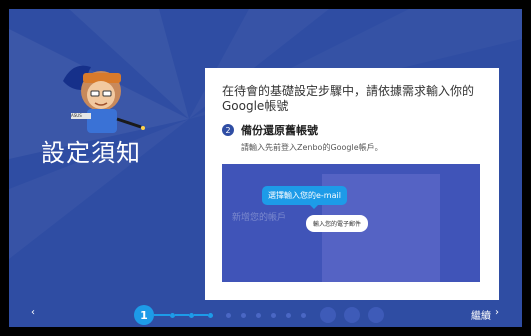 The width and height of the screenshot is (531, 336). I want to click on step-title: 備份還原舊帳號, so click(279, 130).